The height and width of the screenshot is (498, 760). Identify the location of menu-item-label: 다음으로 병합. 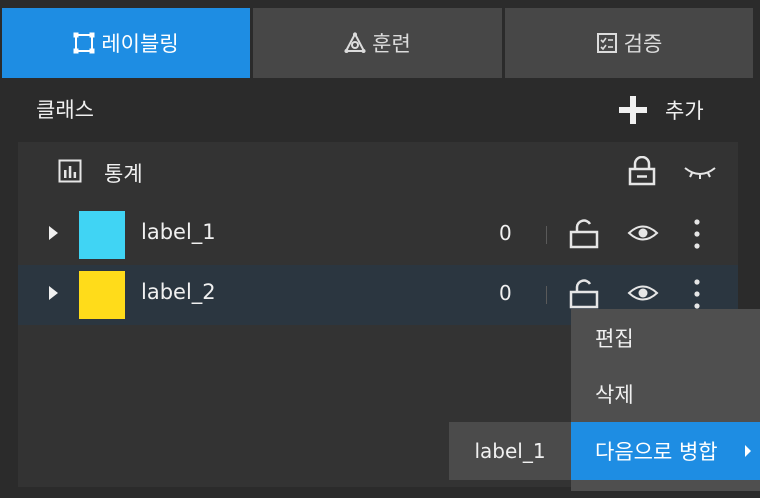
(656, 452).